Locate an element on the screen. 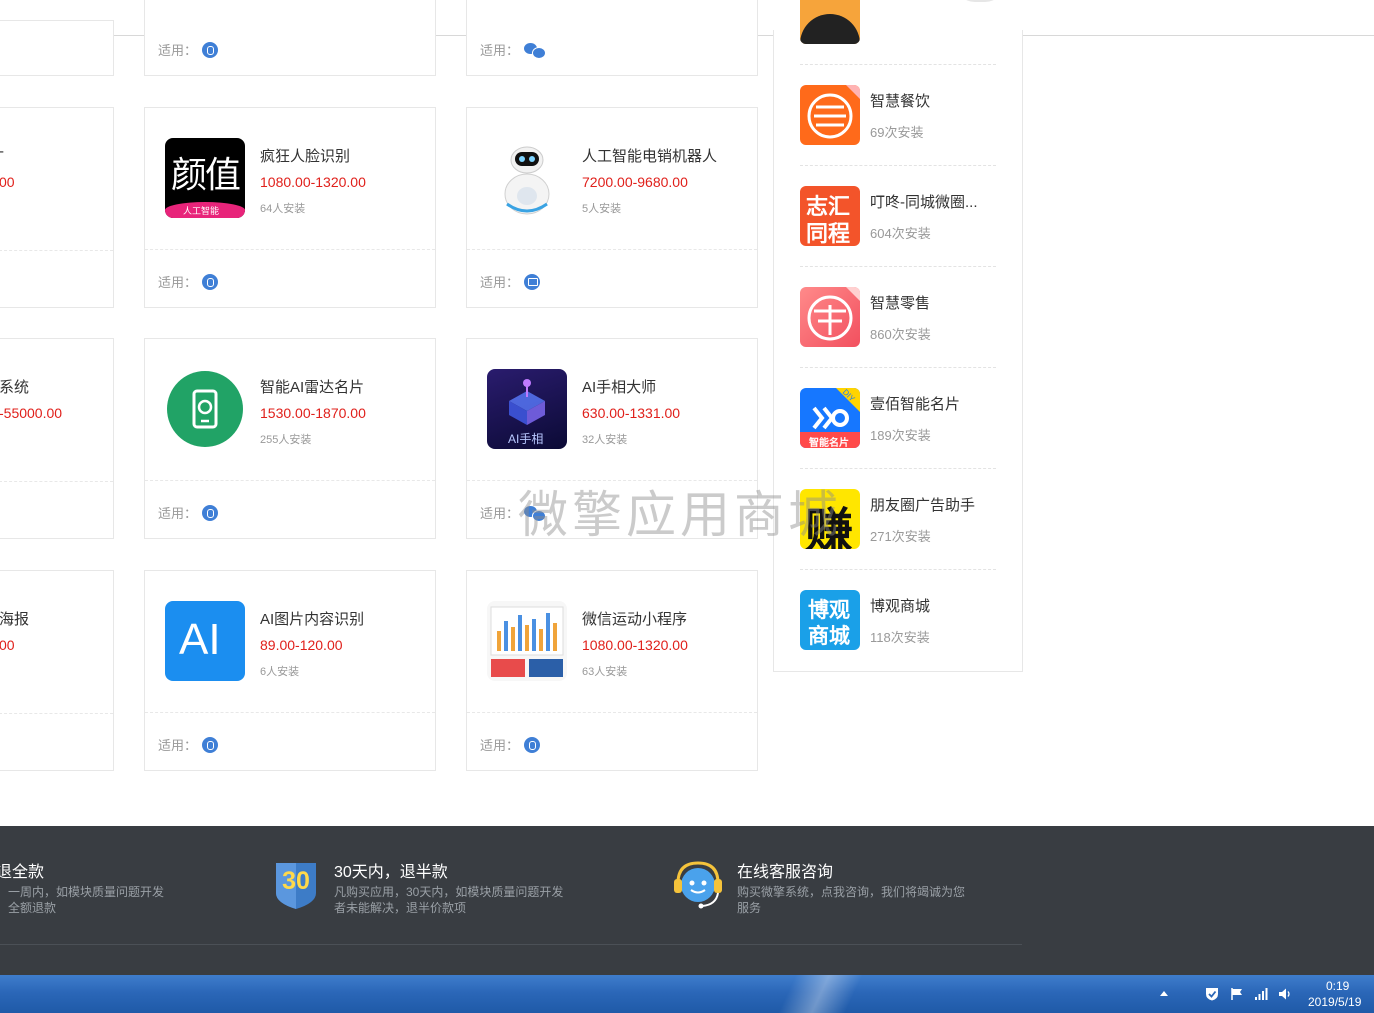 This screenshot has width=1374, height=1013. app-installs: 6人安装 is located at coordinates (280, 672).